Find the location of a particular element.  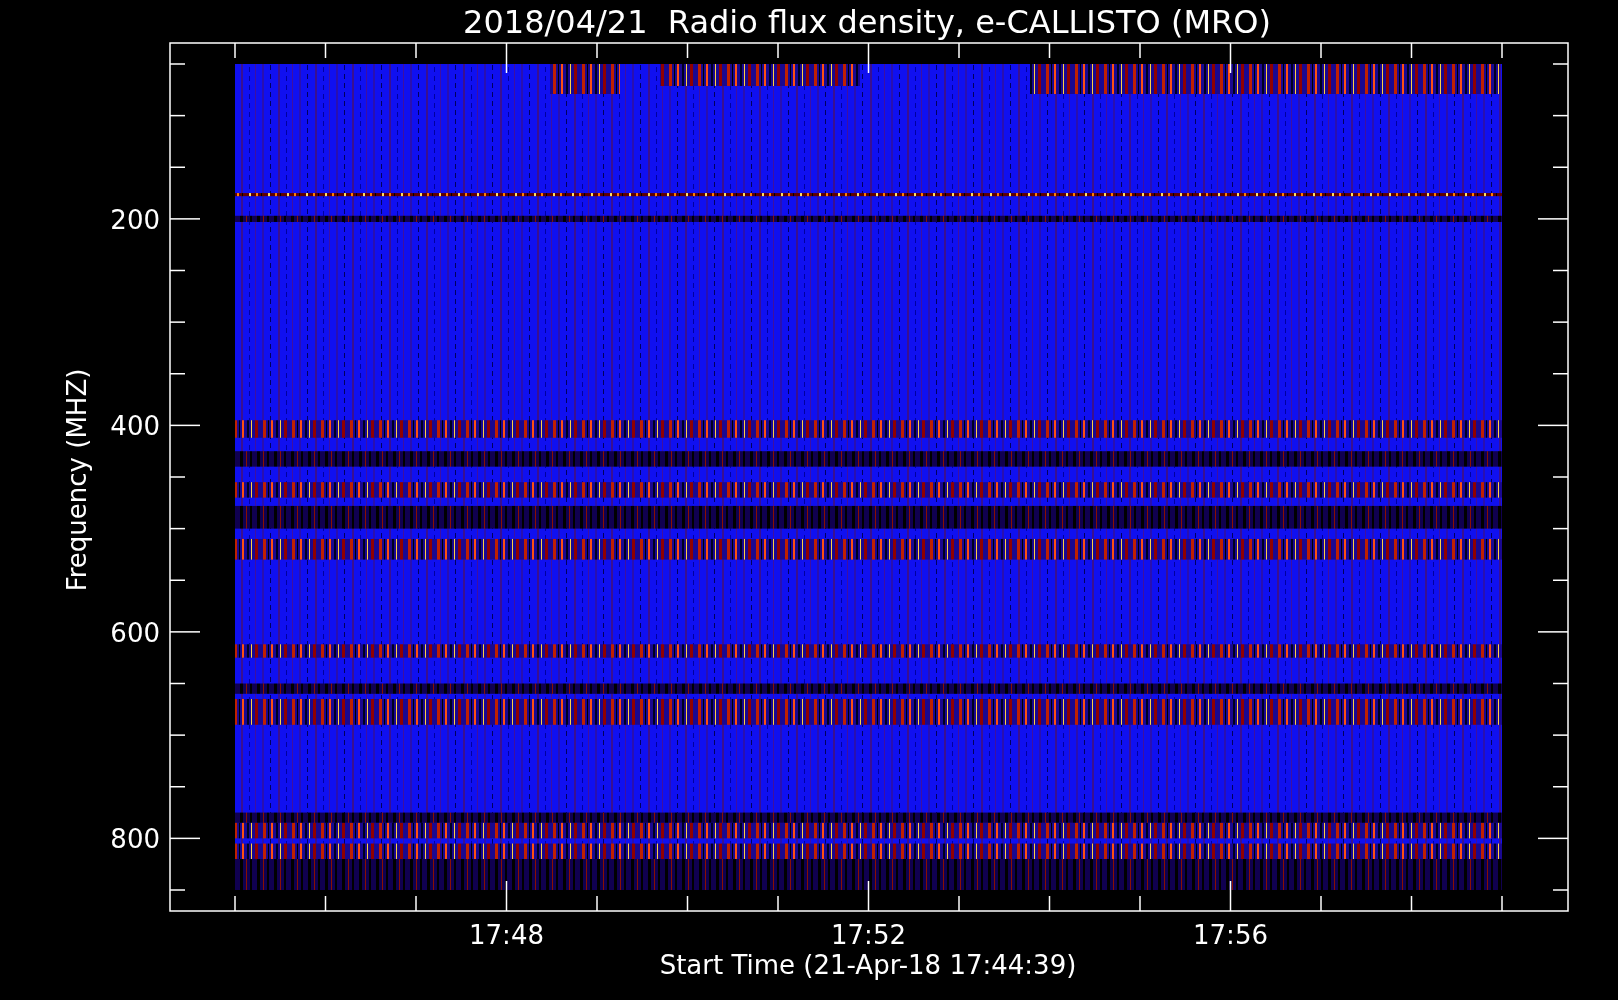

tick-label: 200 is located at coordinates (135, 219).